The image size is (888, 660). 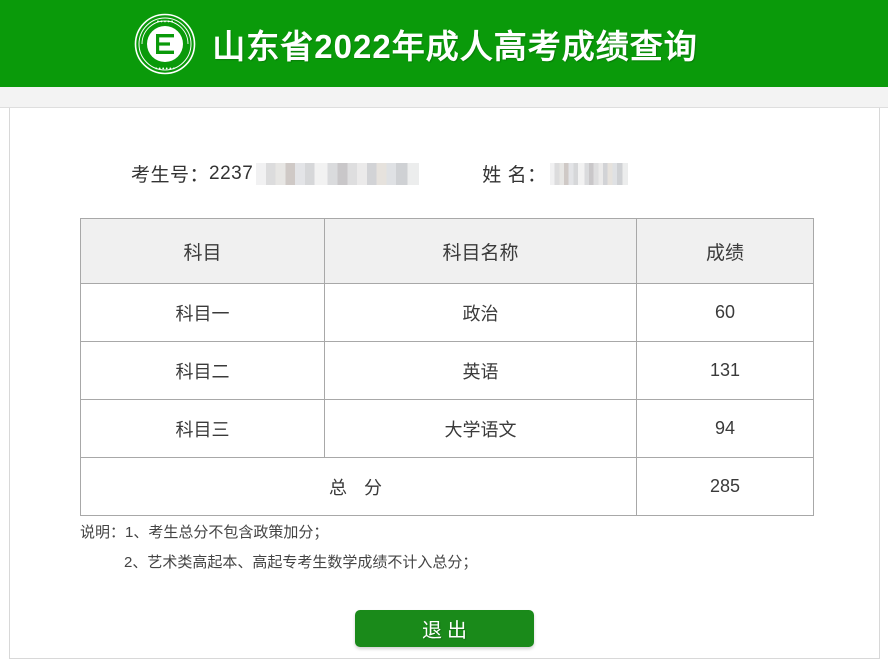 I want to click on cell-subject-name: 政治, so click(x=480, y=312).